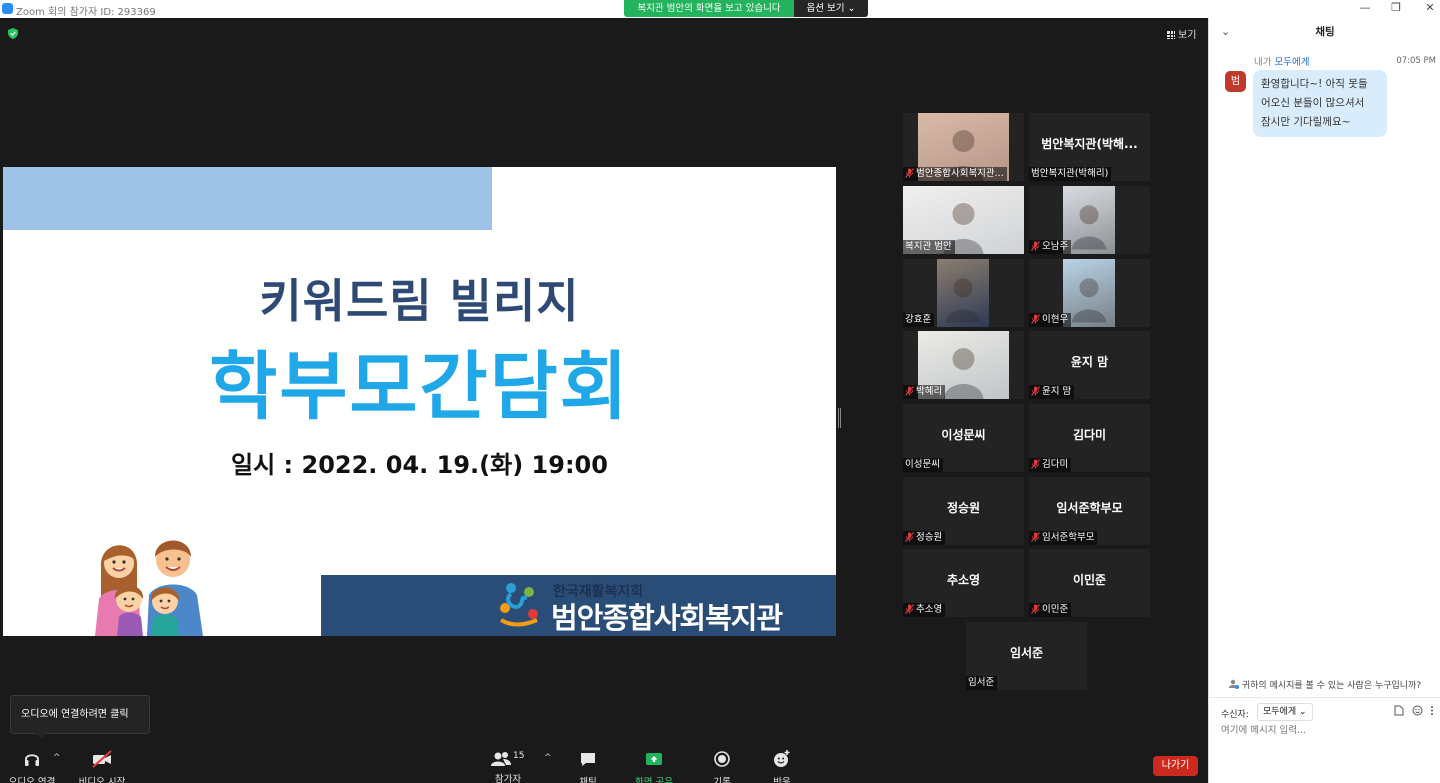 This screenshot has height=783, width=1440. I want to click on sender-prefix: 내가, so click(1263, 62).